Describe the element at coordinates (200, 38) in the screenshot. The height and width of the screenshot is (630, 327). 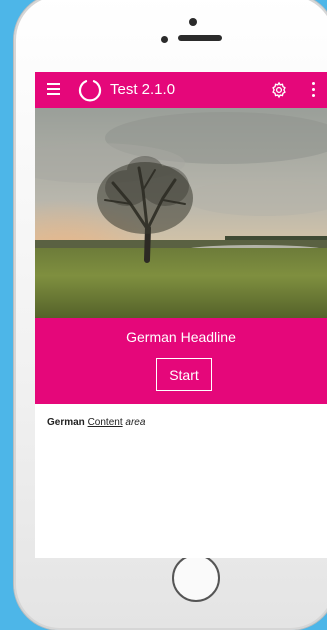
I see `earpiece-speaker` at that location.